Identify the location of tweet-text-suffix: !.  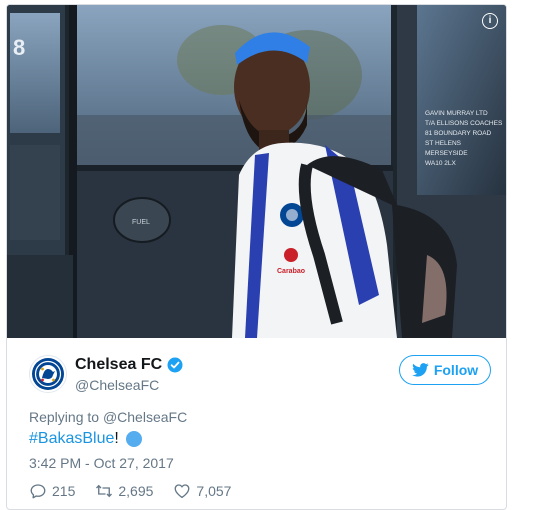
(116, 438).